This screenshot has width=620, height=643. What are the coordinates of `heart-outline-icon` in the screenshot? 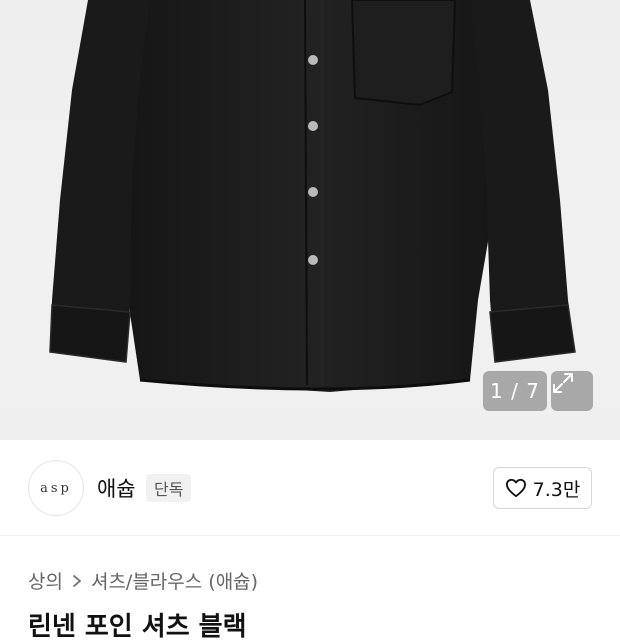 It's located at (515, 488).